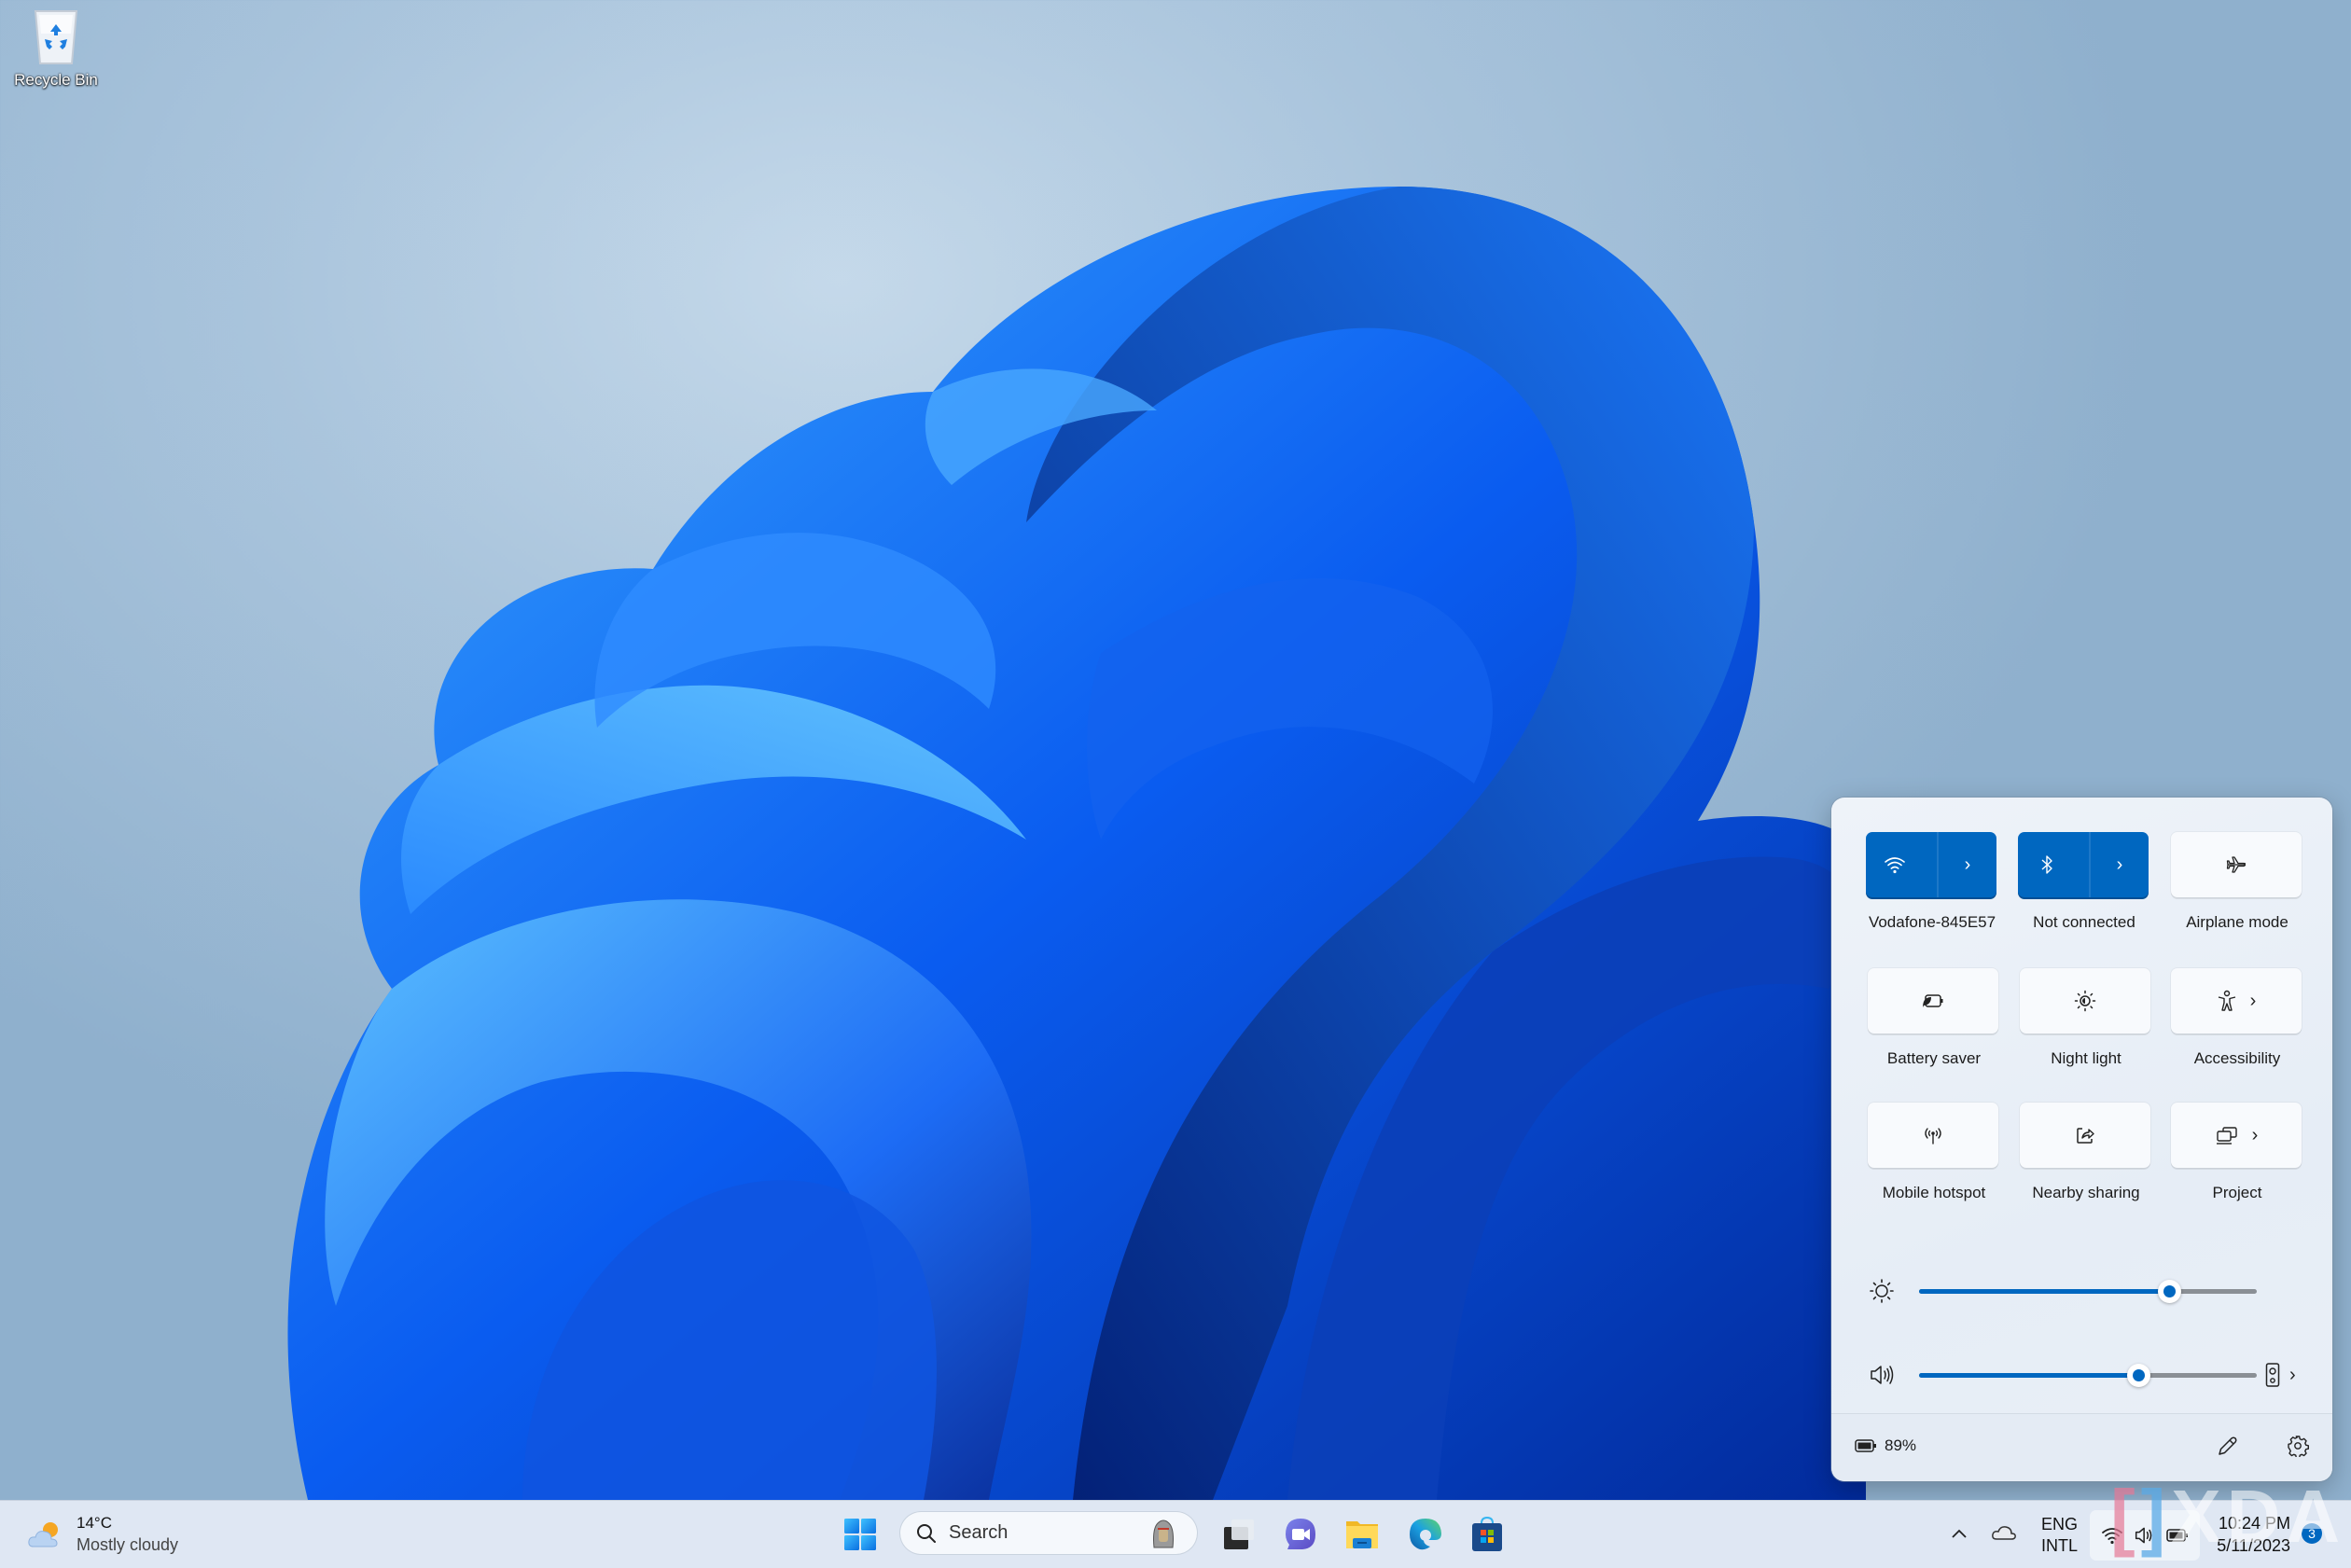  What do you see at coordinates (2237, 1192) in the screenshot?
I see `project-label: Project` at bounding box center [2237, 1192].